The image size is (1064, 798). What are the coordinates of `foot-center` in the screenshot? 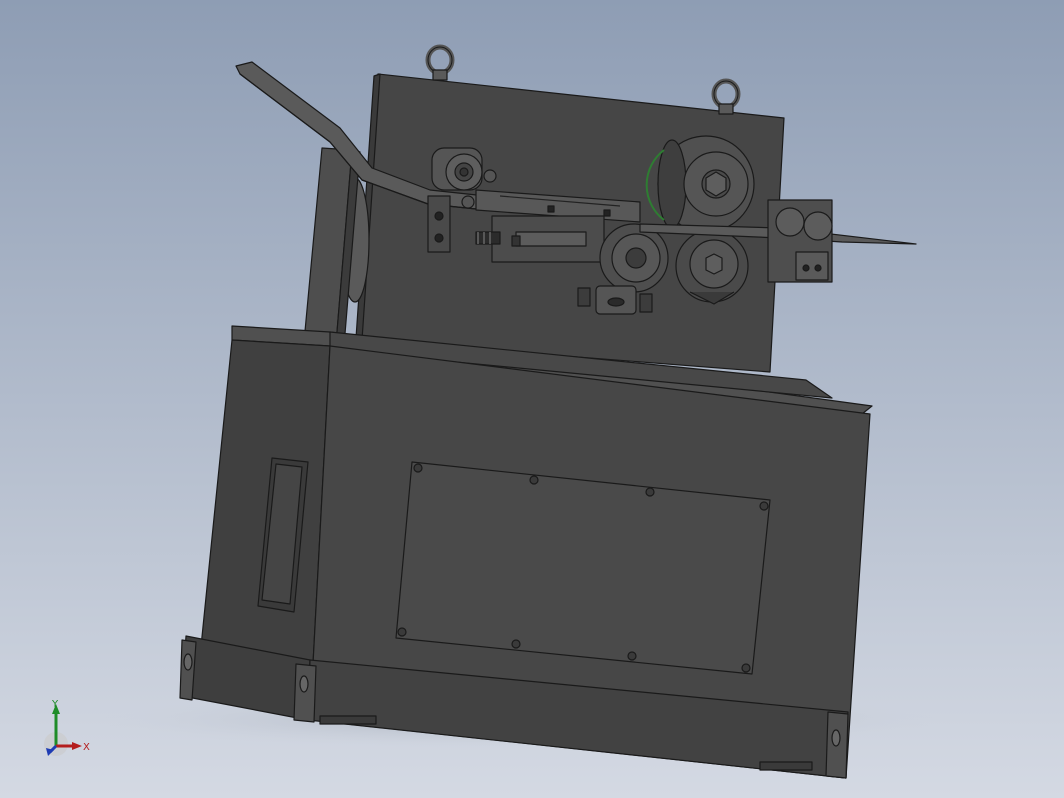 It's located at (305, 693).